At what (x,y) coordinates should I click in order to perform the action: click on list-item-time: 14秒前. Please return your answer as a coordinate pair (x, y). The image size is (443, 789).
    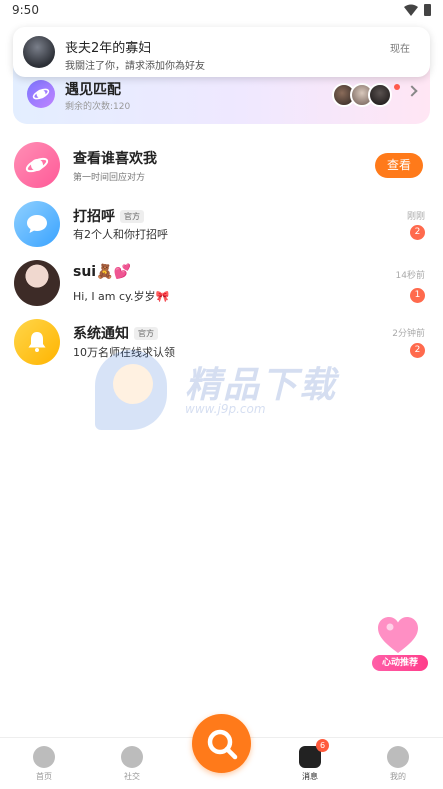
    Looking at the image, I should click on (410, 276).